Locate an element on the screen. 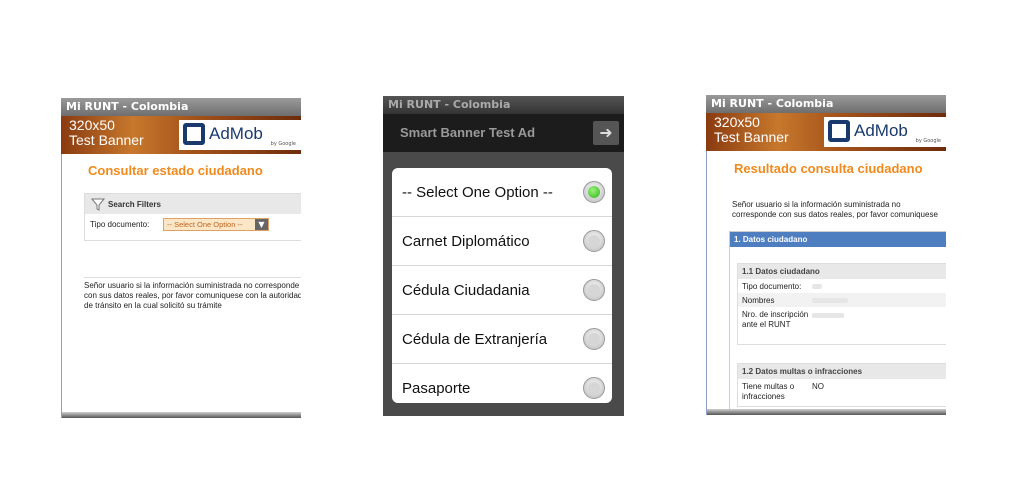  multas-label: Tiene multas o infracciones is located at coordinates (768, 391).